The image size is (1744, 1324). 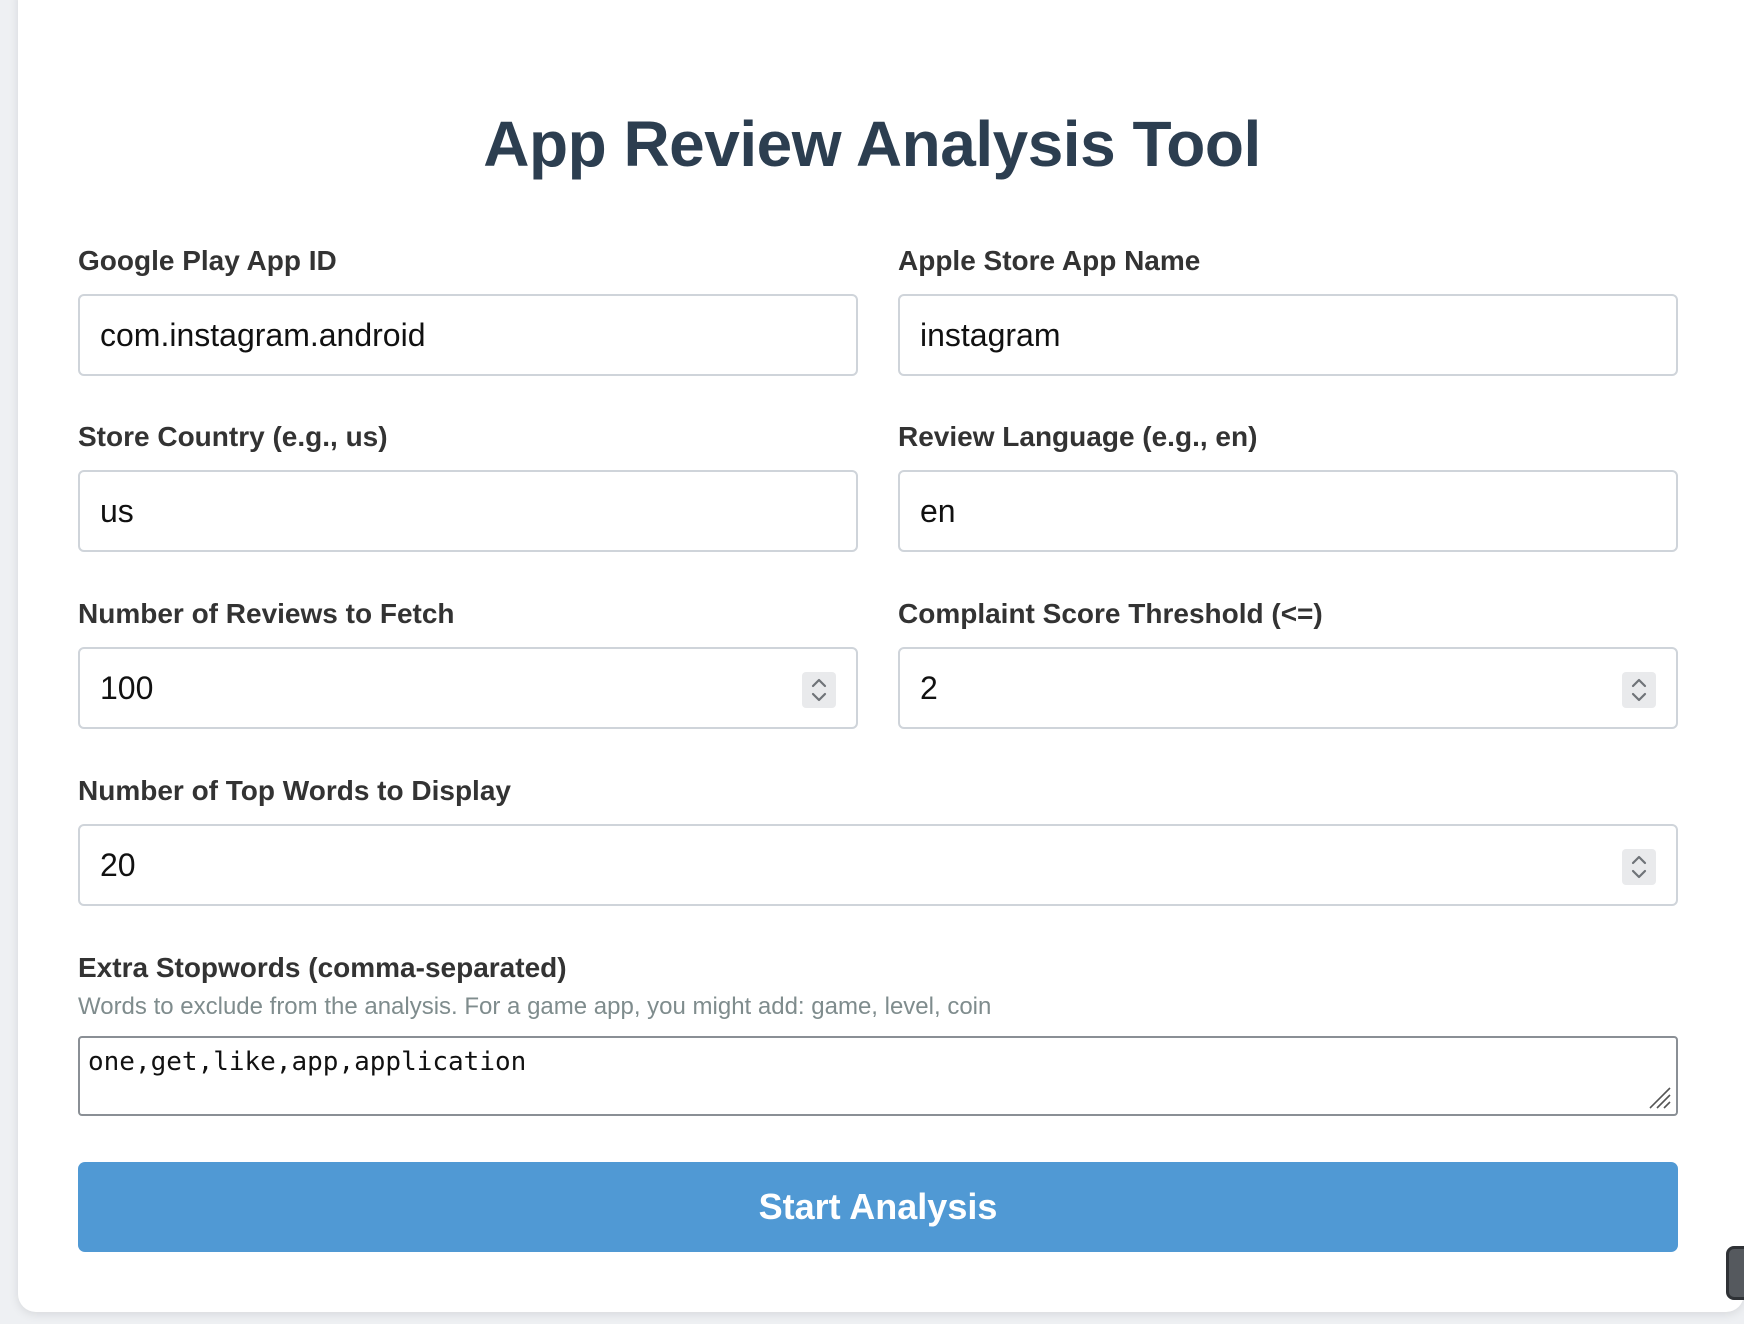 What do you see at coordinates (1288, 688) in the screenshot?
I see `complaint-threshold-input: 2` at bounding box center [1288, 688].